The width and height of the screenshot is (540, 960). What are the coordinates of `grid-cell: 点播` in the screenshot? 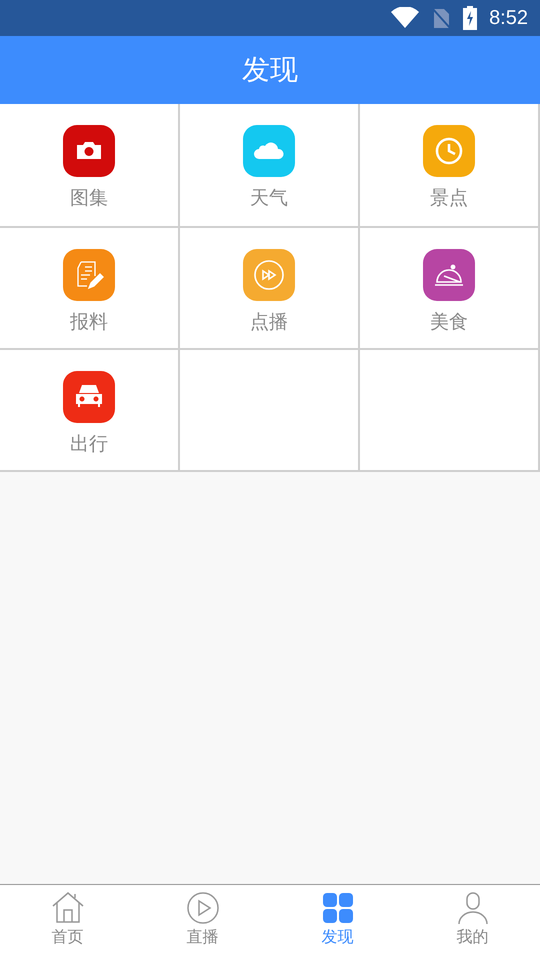 It's located at (270, 287).